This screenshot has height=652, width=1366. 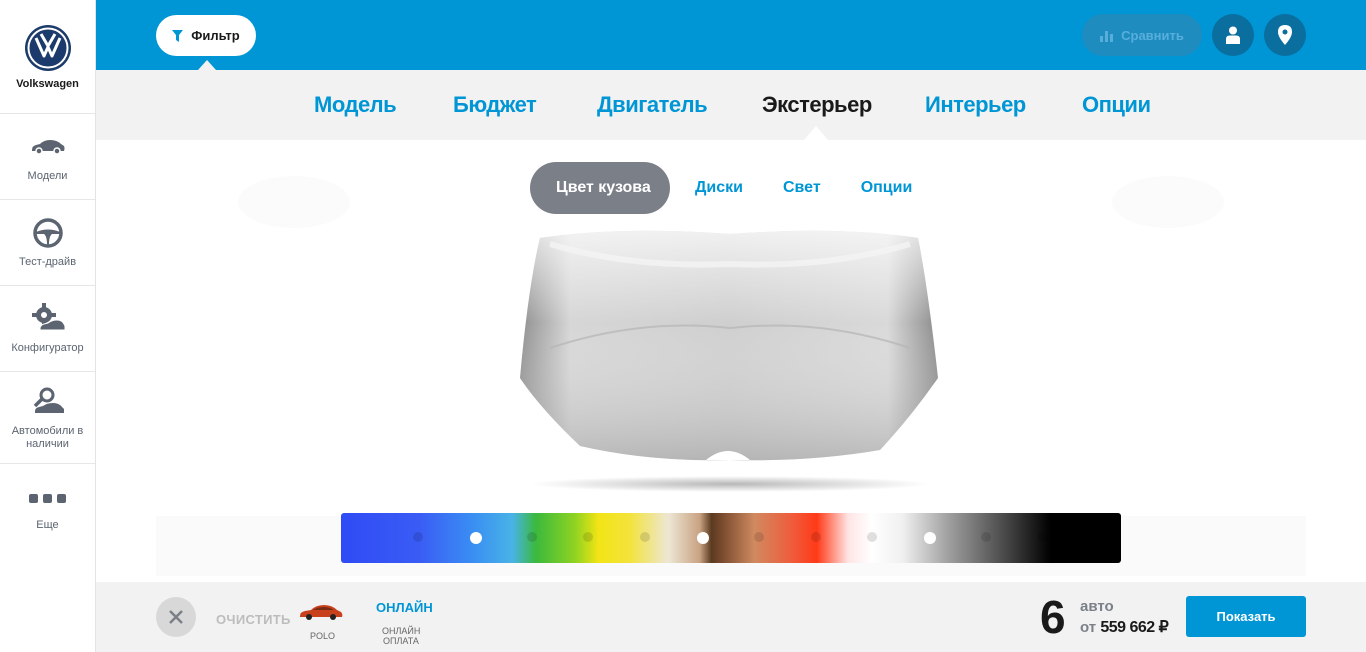 I want to click on tab-engine: Двигатель, so click(x=652, y=105).